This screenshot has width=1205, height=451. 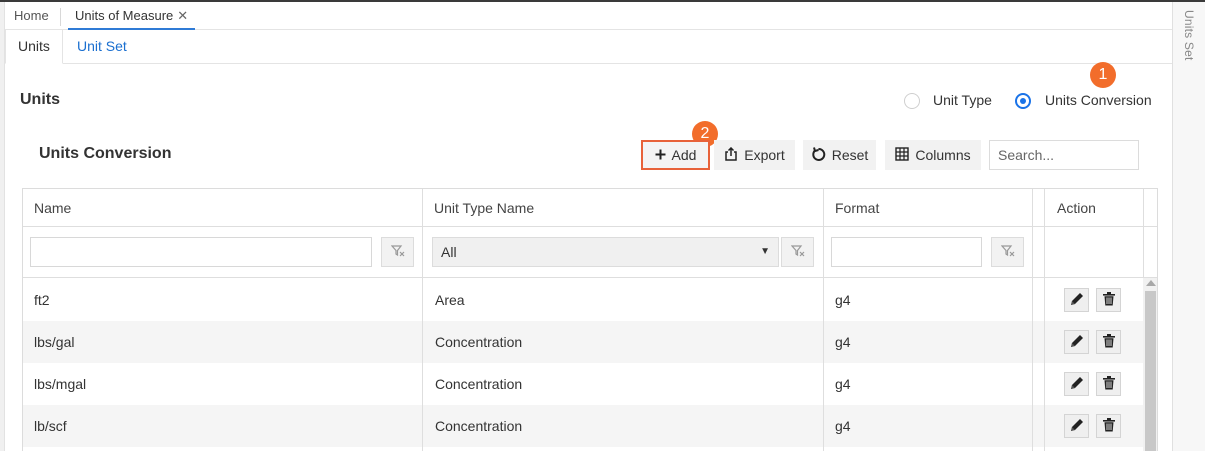 I want to click on close-icon: ✕, so click(x=182, y=15).